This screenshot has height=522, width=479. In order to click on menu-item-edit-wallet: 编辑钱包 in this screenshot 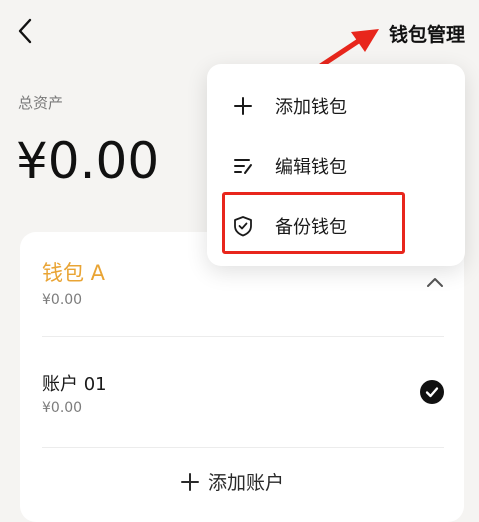, I will do `click(336, 166)`.